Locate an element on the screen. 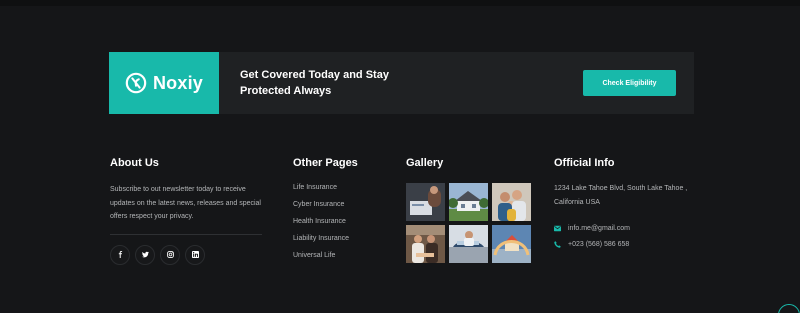 The width and height of the screenshot is (800, 313). divider is located at coordinates (186, 234).